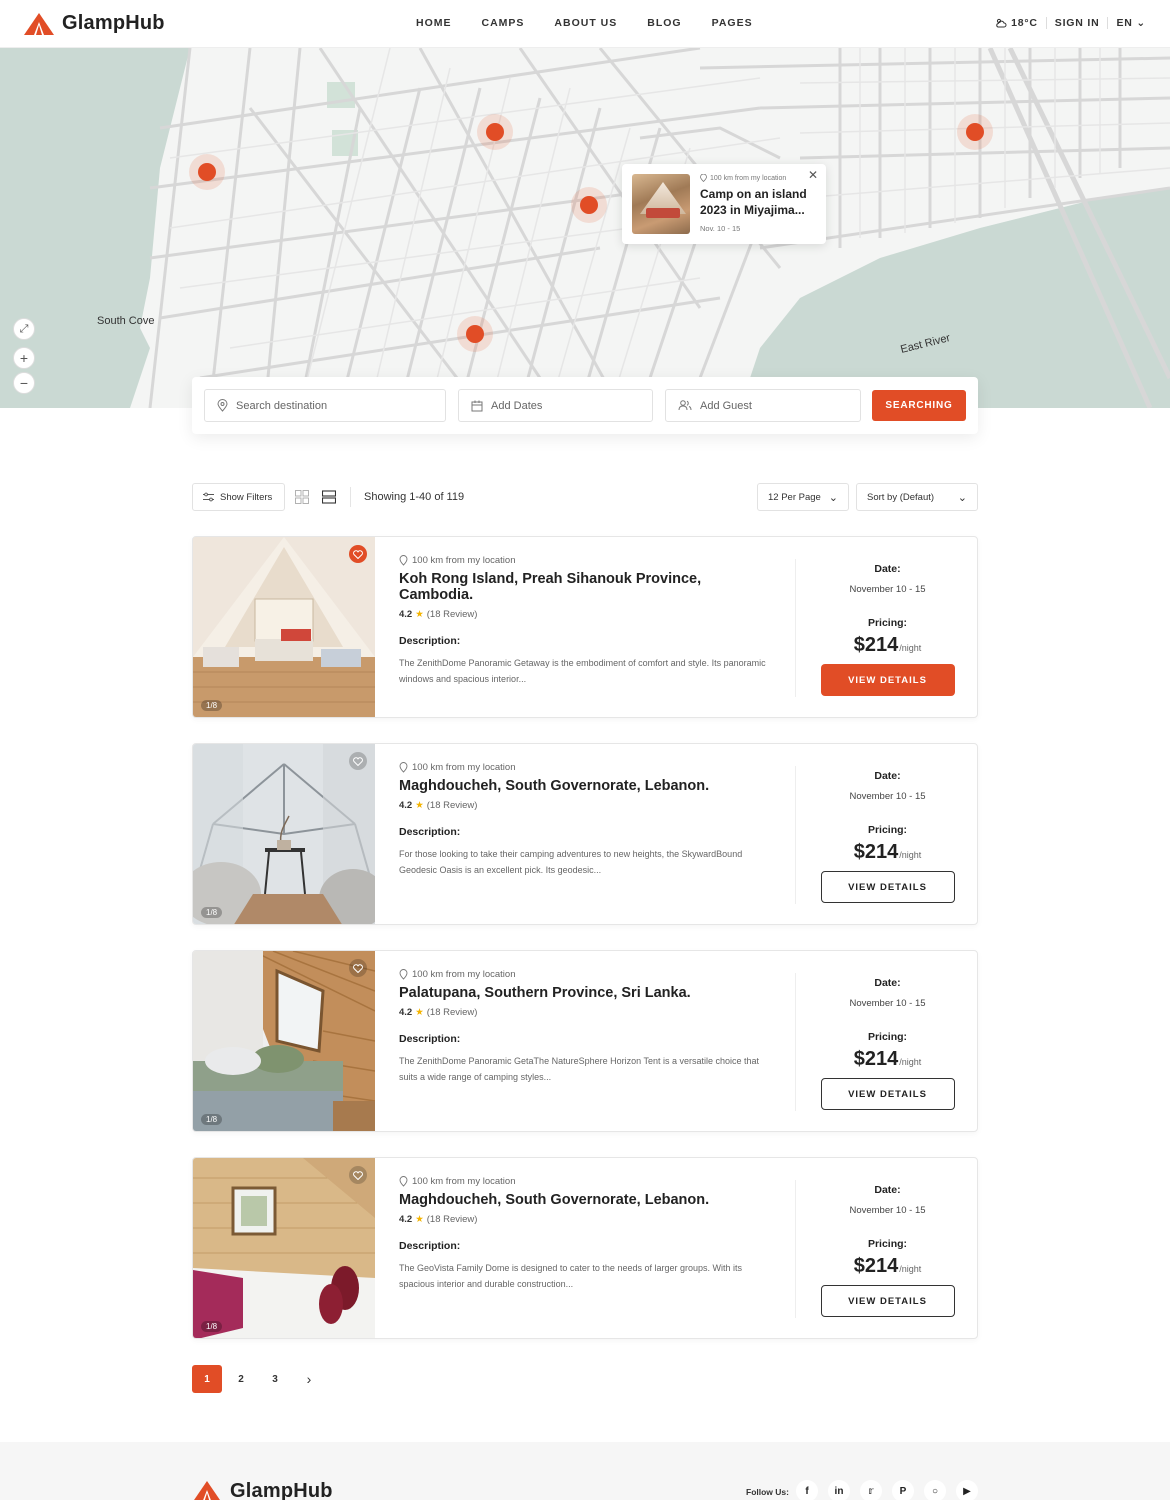  What do you see at coordinates (794, 497) in the screenshot?
I see `per-page-value: 12 Per Page` at bounding box center [794, 497].